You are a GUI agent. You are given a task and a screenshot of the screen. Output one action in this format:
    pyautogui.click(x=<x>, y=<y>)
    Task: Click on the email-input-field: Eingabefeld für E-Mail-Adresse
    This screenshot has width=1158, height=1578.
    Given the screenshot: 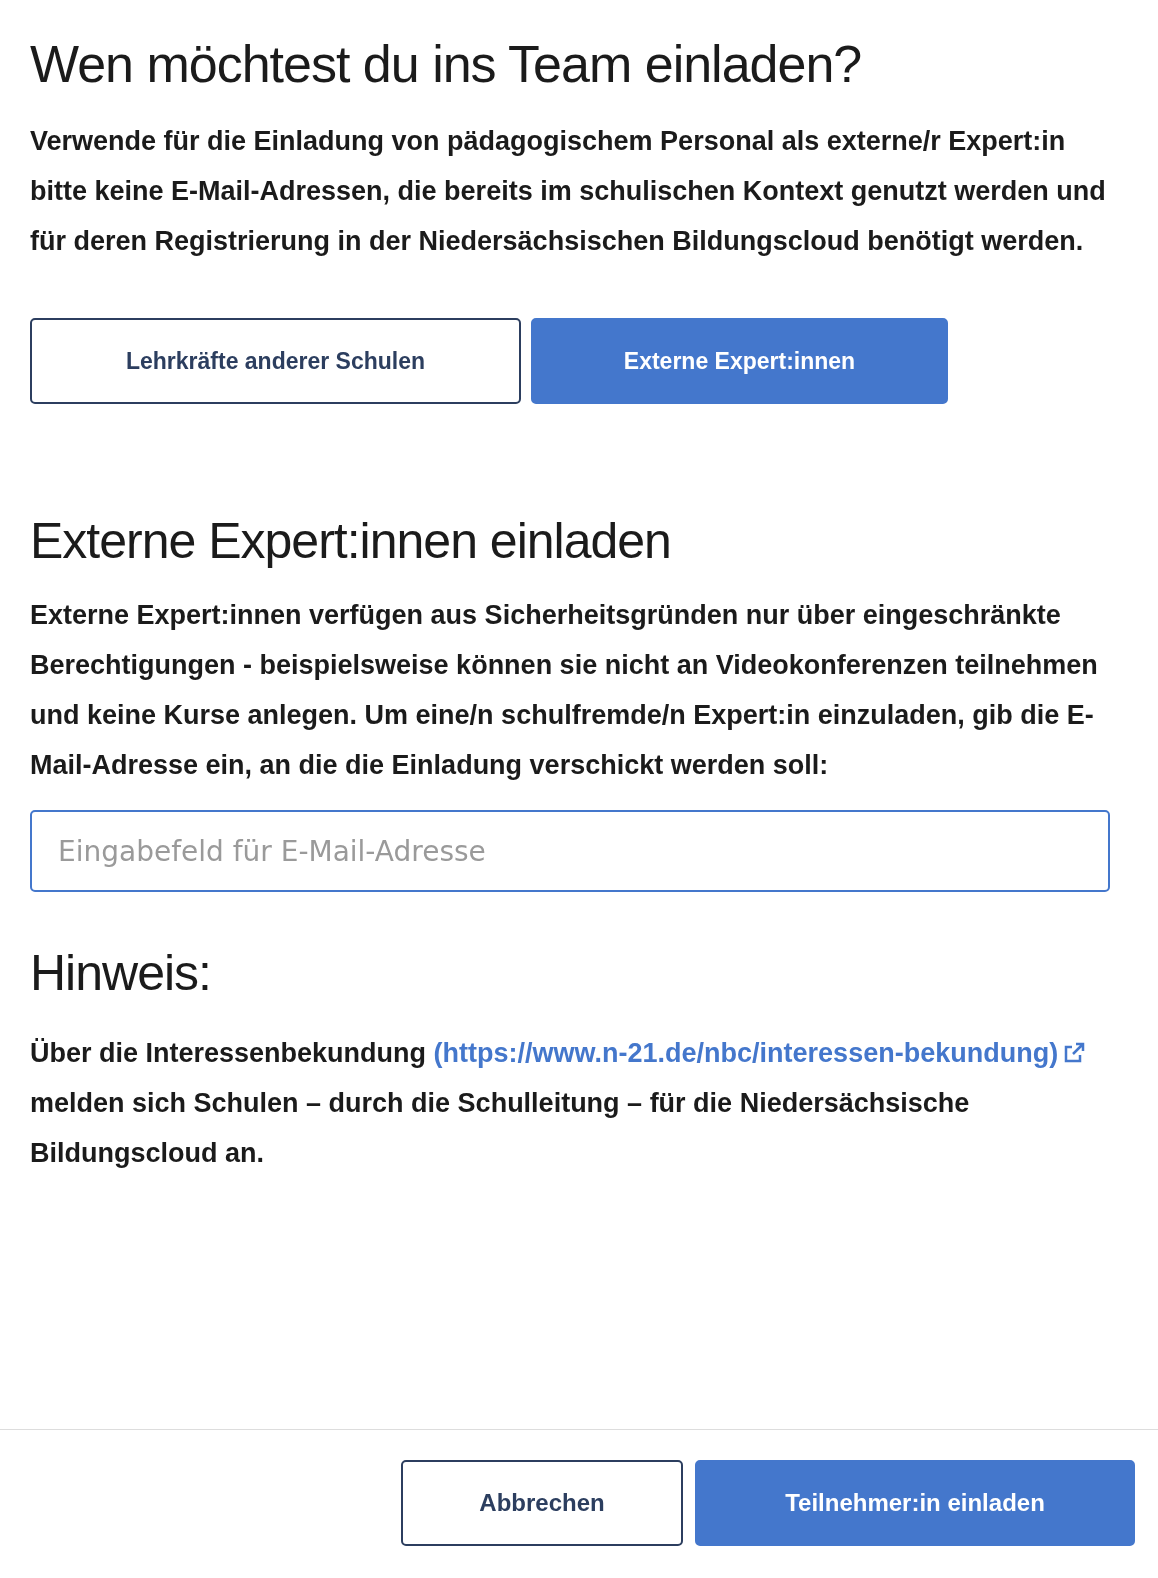 What is the action you would take?
    pyautogui.click(x=570, y=851)
    